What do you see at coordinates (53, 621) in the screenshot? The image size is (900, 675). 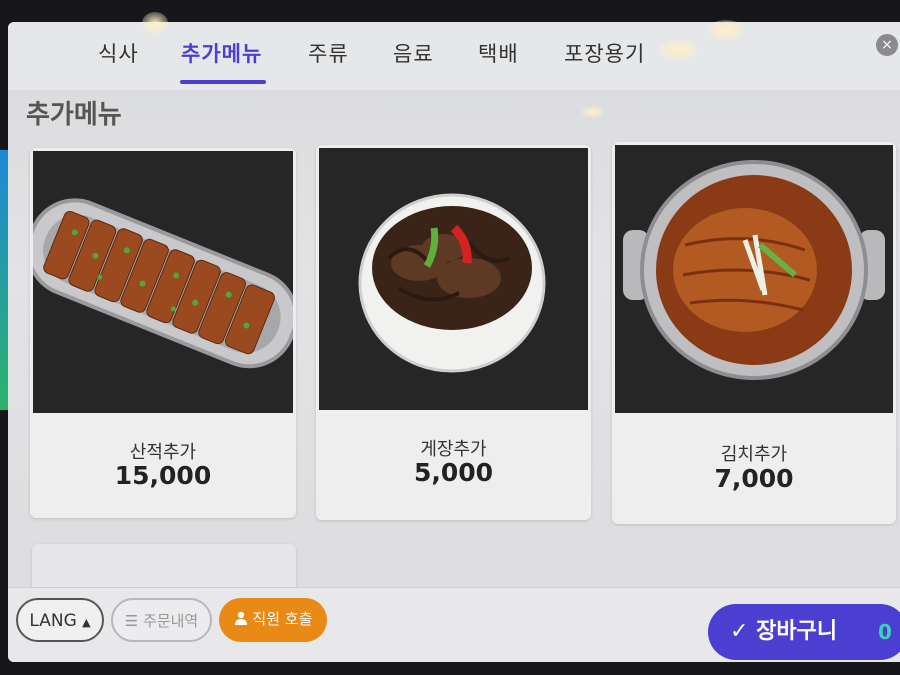 I see `lang-label: LANG` at bounding box center [53, 621].